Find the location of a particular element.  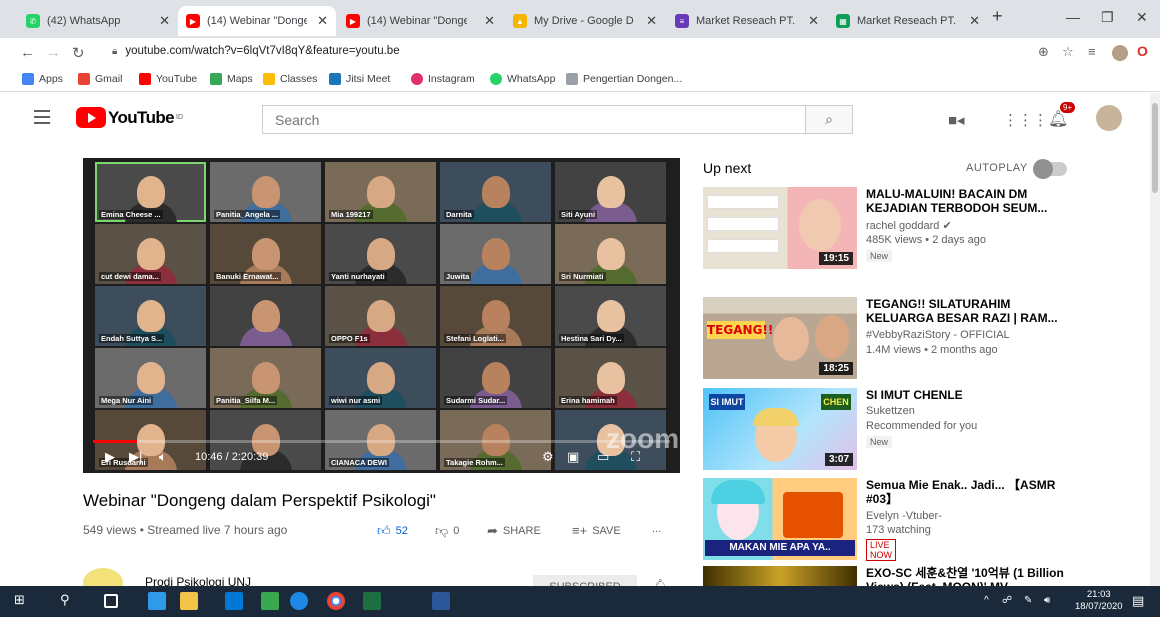

scrollbar-thumb is located at coordinates (1155, 148).